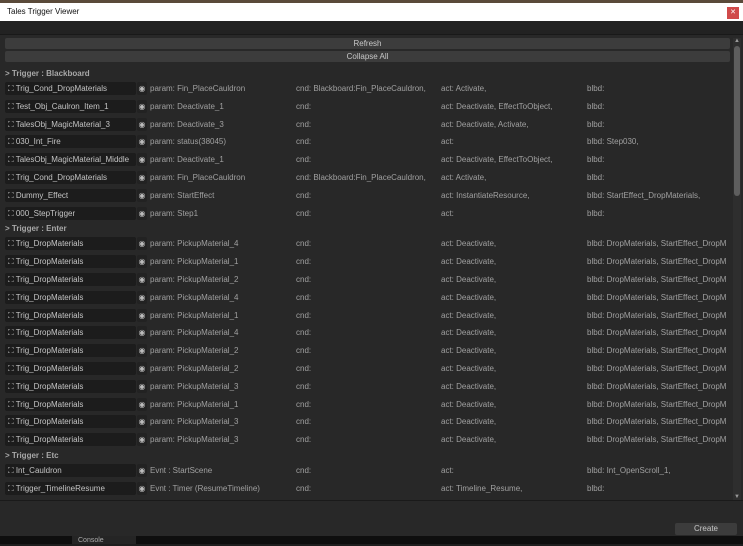  What do you see at coordinates (187, 160) in the screenshot?
I see `param-text: param: Deactivate_1` at bounding box center [187, 160].